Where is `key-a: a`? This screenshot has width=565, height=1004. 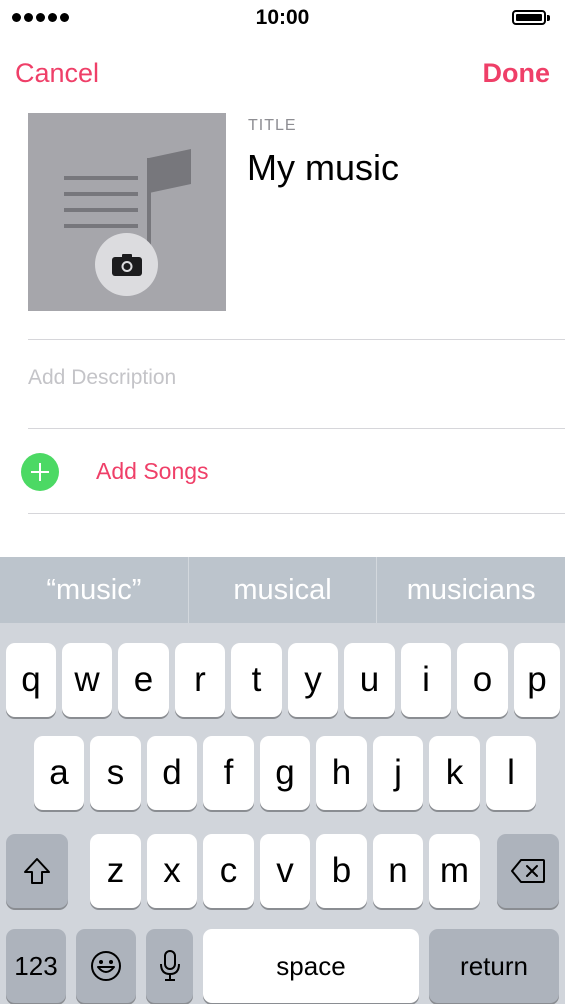
key-a: a is located at coordinates (59, 773).